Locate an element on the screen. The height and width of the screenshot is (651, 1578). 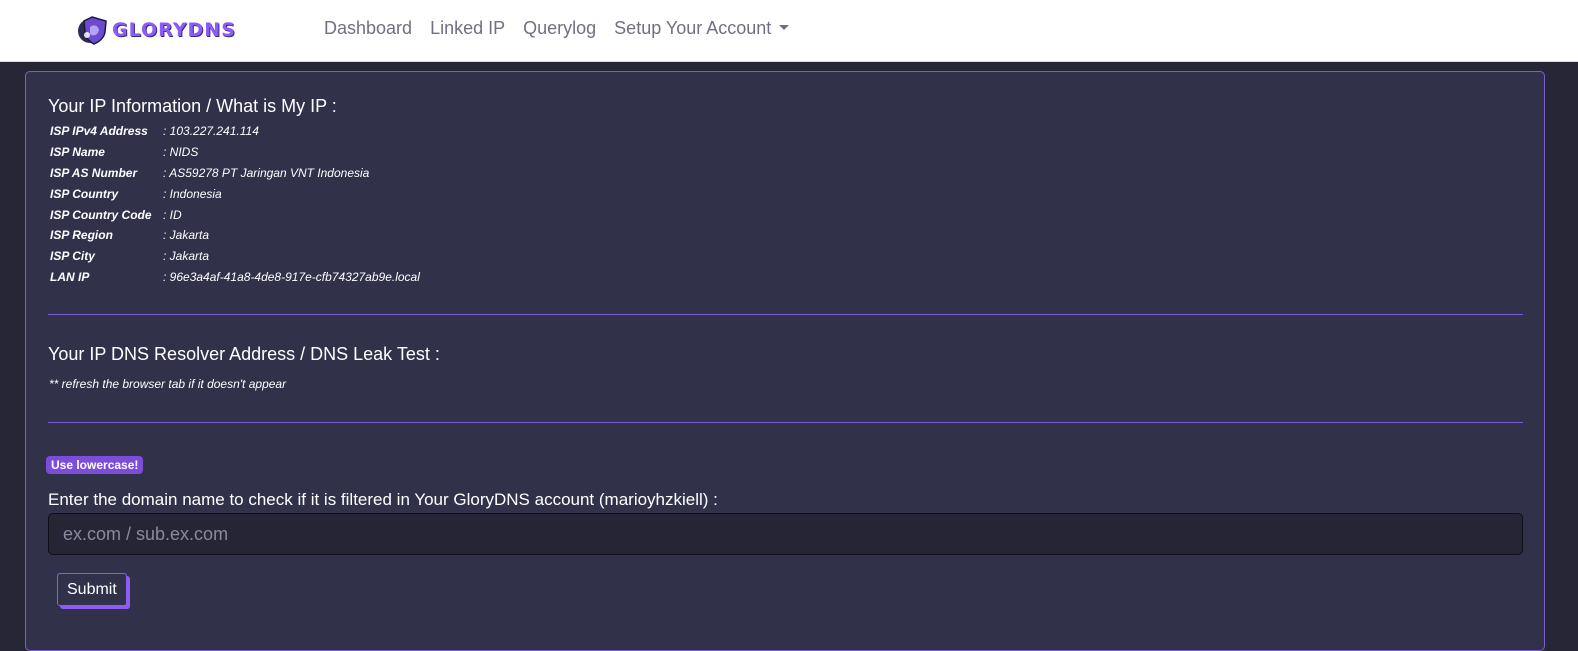
info-label: ISP Region is located at coordinates (81, 235).